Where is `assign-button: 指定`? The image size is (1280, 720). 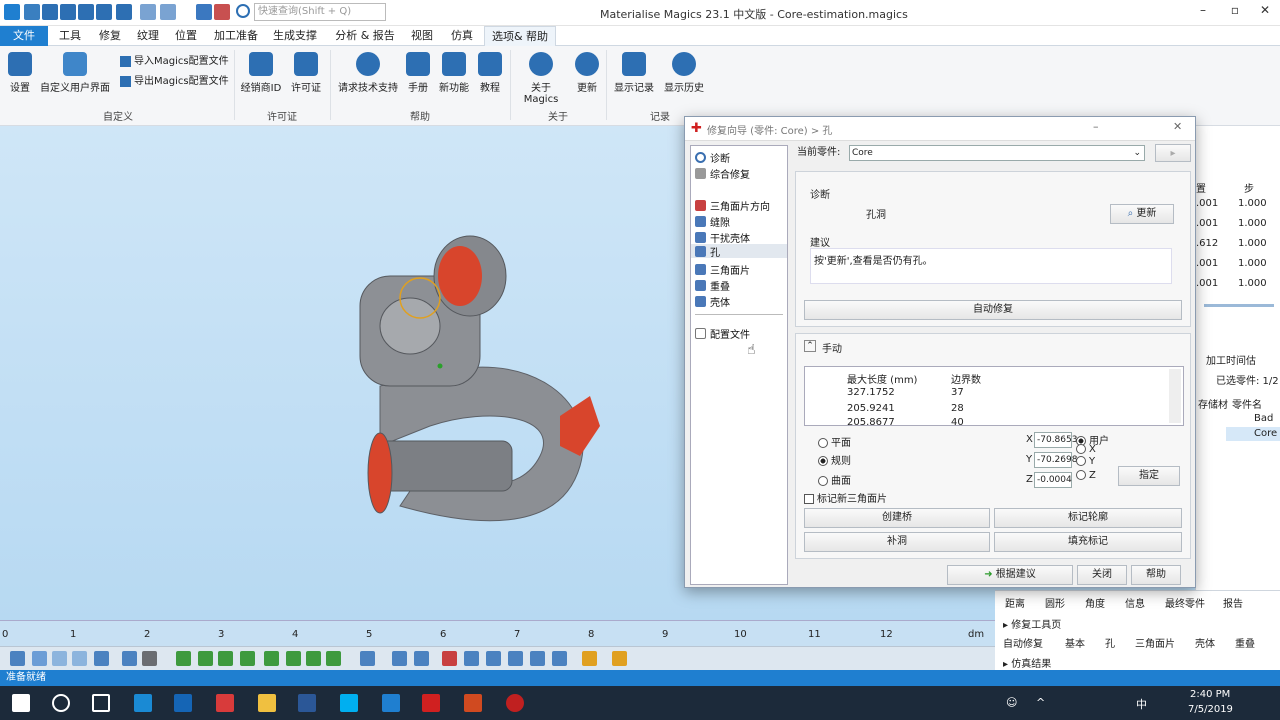 assign-button: 指定 is located at coordinates (1149, 476).